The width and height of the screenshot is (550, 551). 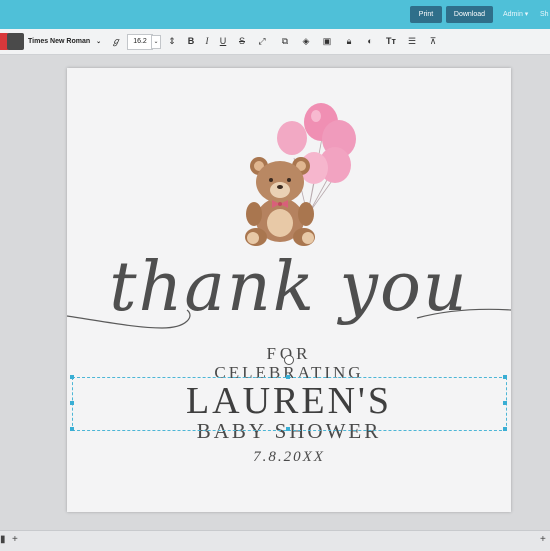 I want to click on underline-icon: U, so click(x=223, y=41).